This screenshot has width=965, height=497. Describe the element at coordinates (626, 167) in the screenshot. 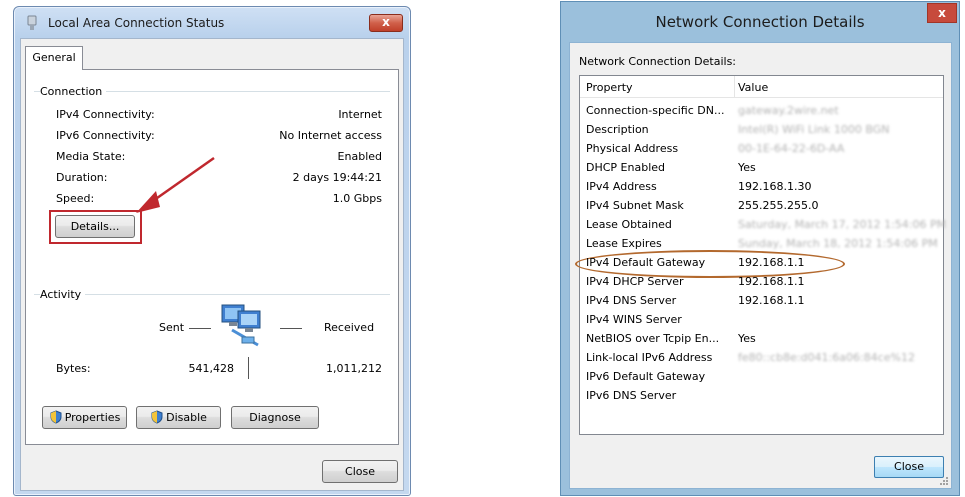

I see `row-property: DHCP Enabled` at that location.